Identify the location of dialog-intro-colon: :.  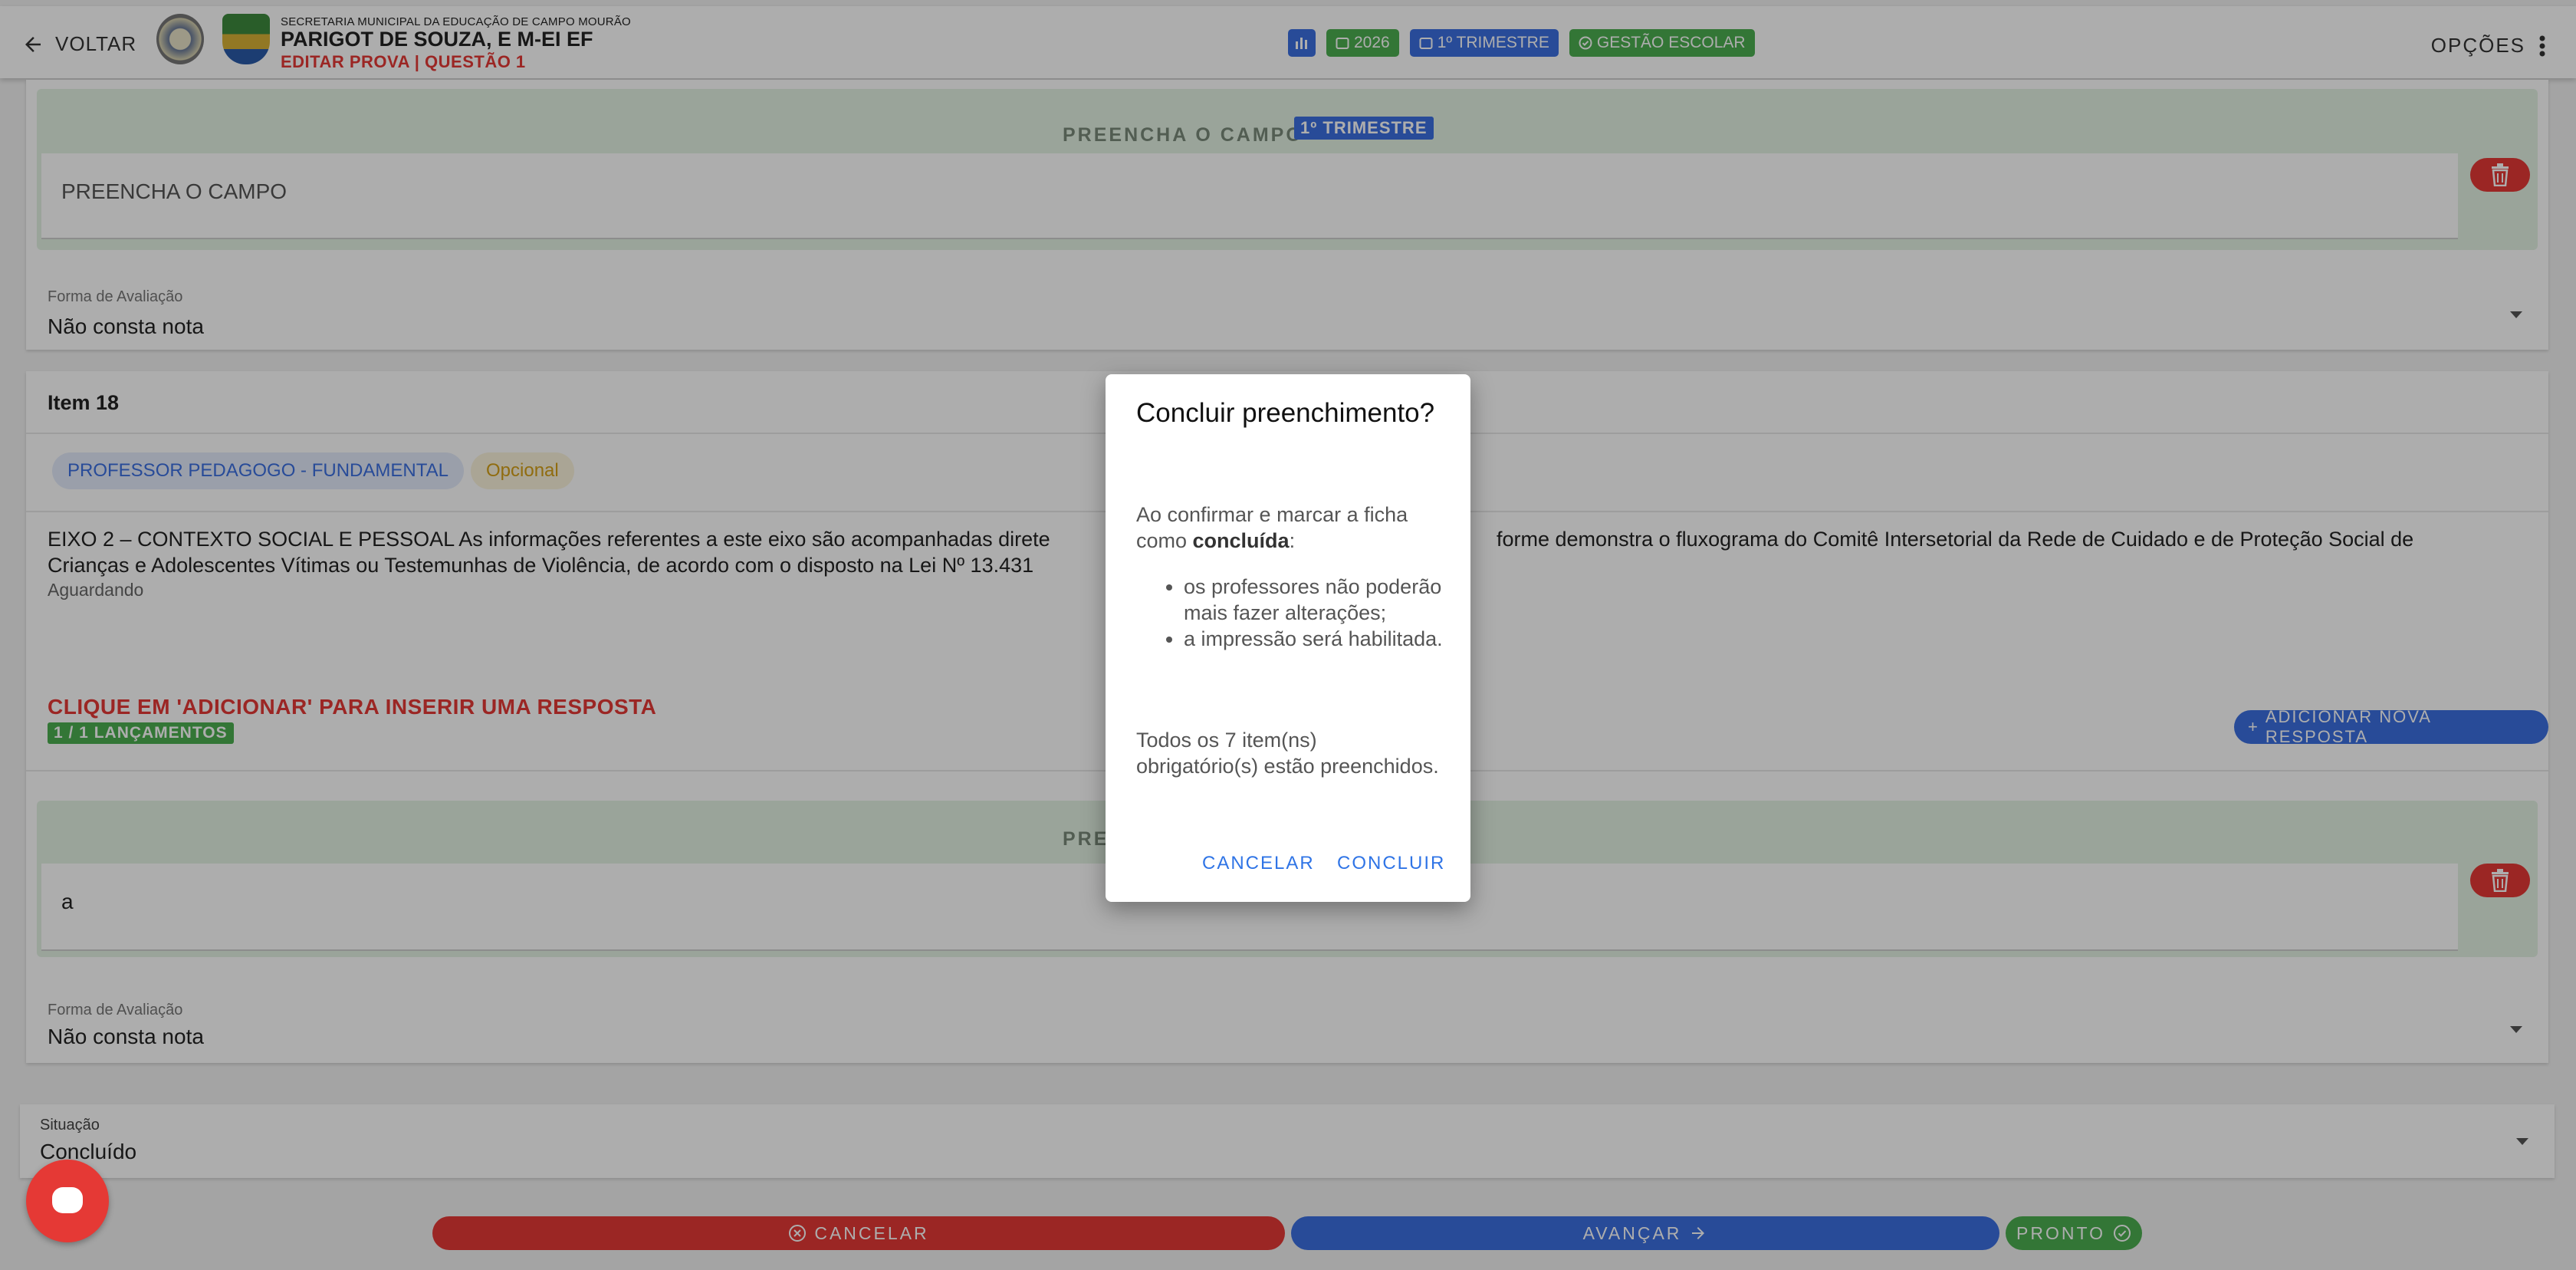
(1292, 540).